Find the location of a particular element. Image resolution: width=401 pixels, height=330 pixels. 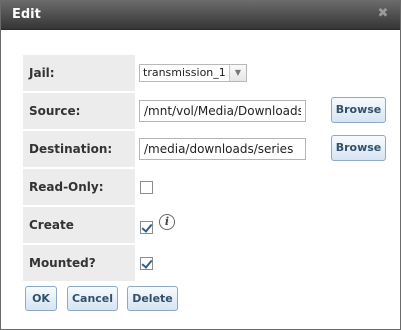

create-directory-label: Create directory: is located at coordinates (79, 237).